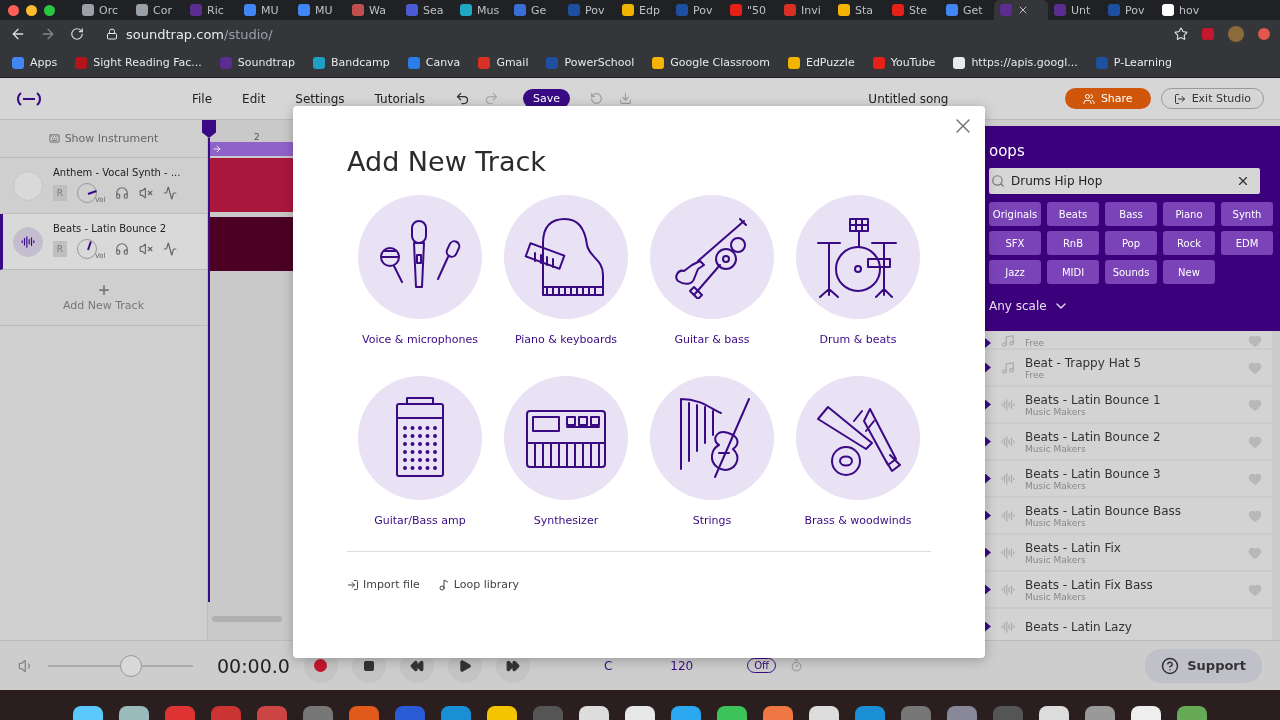  What do you see at coordinates (1131, 272) in the screenshot?
I see `filter-tag: Sounds` at bounding box center [1131, 272].